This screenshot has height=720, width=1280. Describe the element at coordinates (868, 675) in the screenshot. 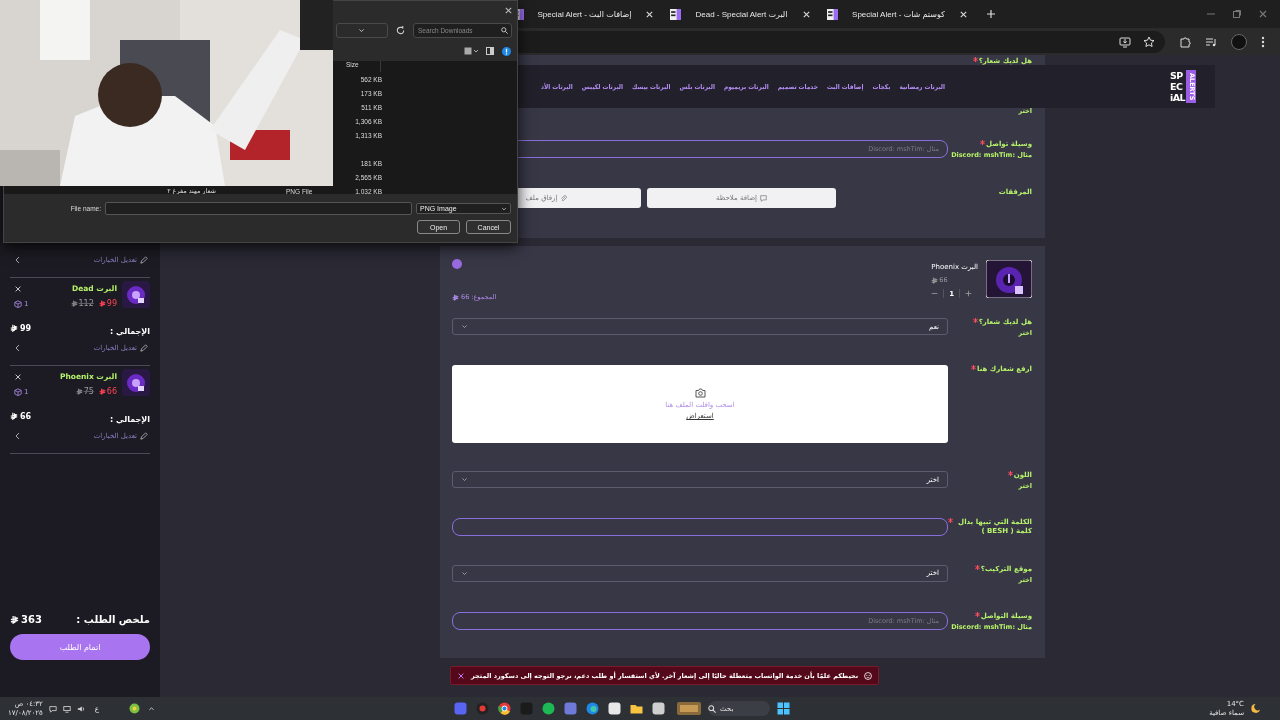

I see `sad-face-icon` at that location.